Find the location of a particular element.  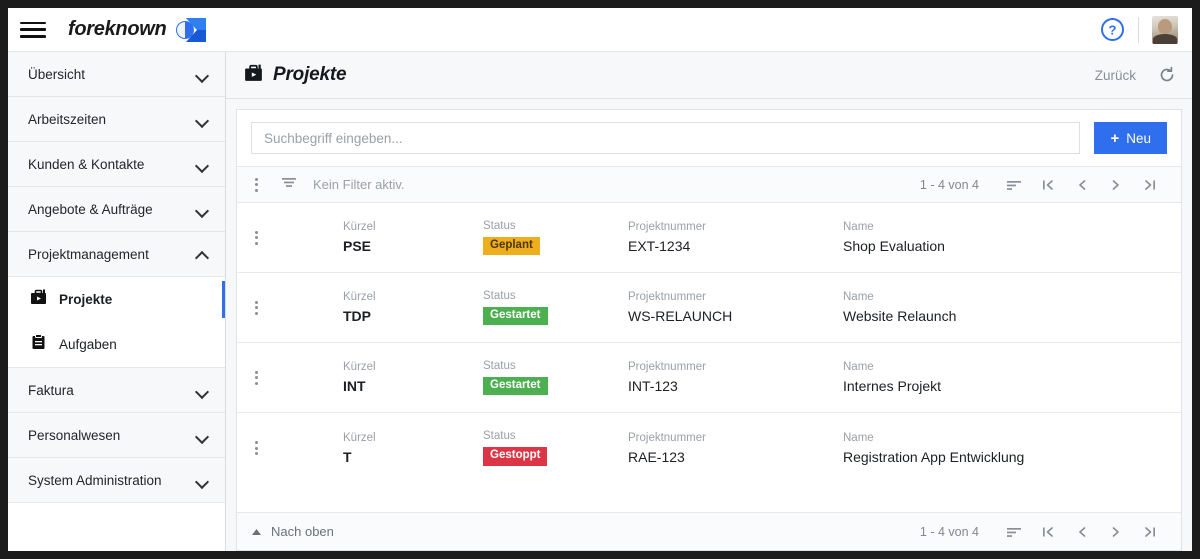

status-badge: Gestartet is located at coordinates (515, 386).